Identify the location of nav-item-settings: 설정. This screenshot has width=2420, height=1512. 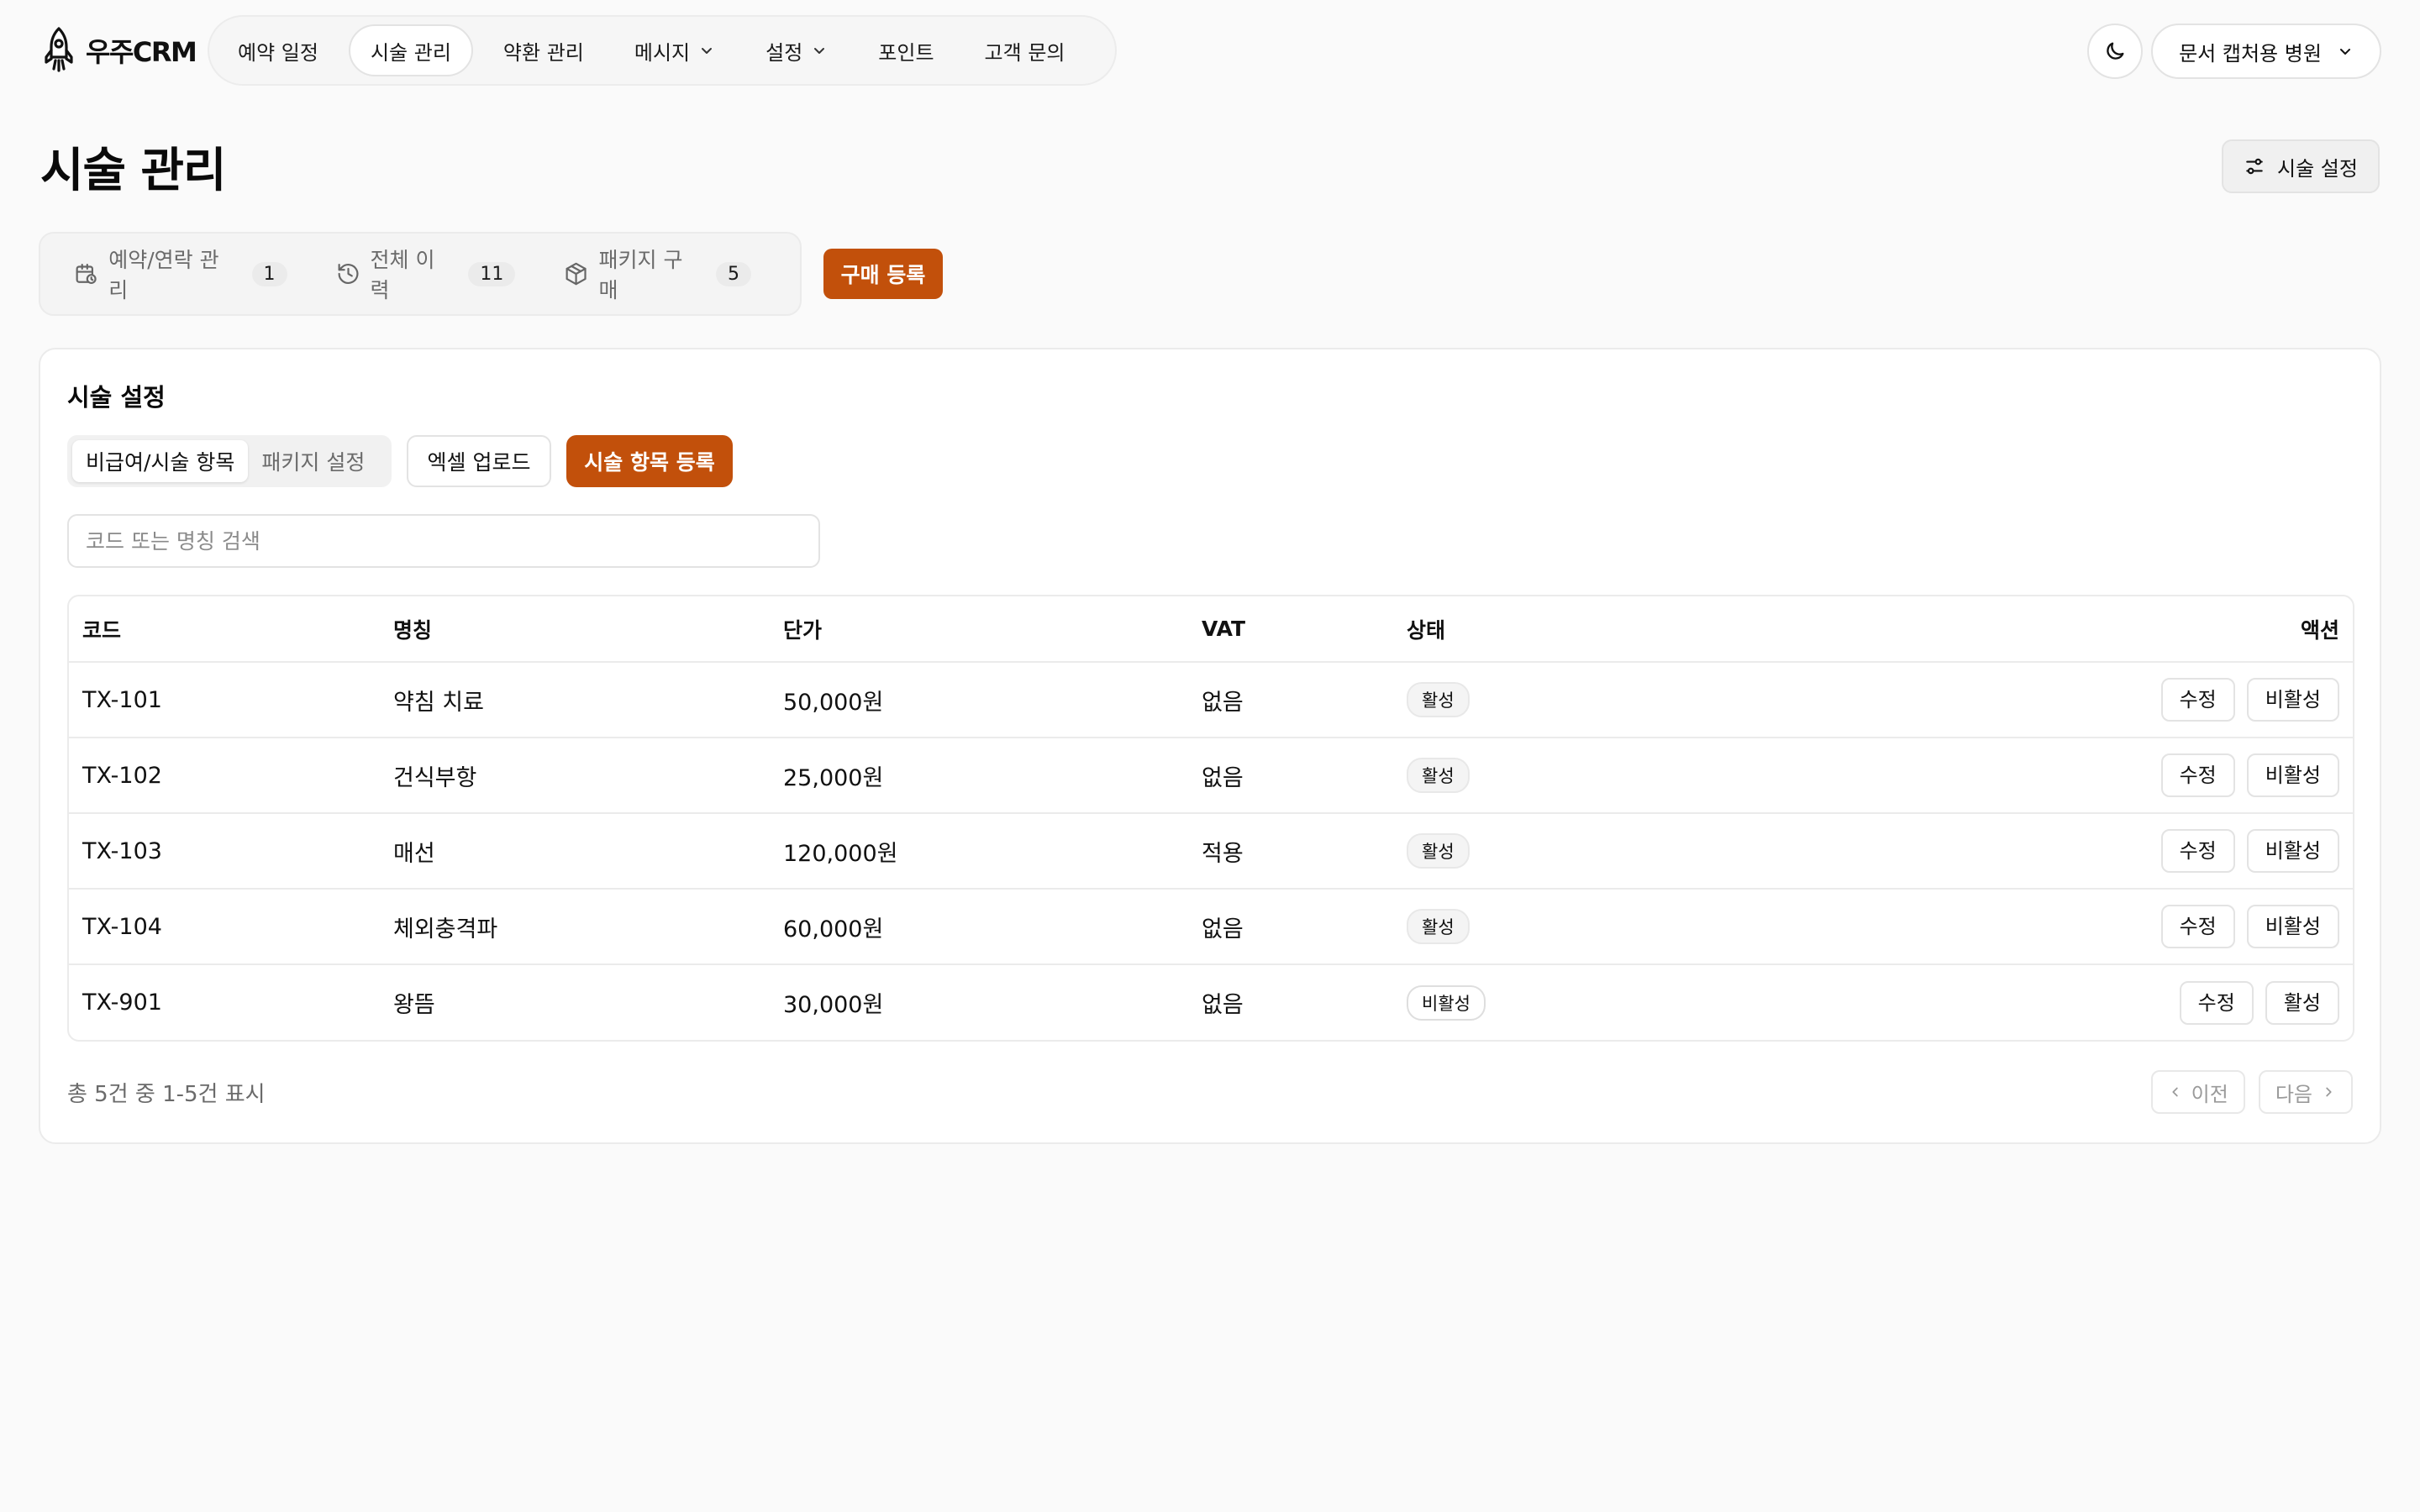
(796, 50).